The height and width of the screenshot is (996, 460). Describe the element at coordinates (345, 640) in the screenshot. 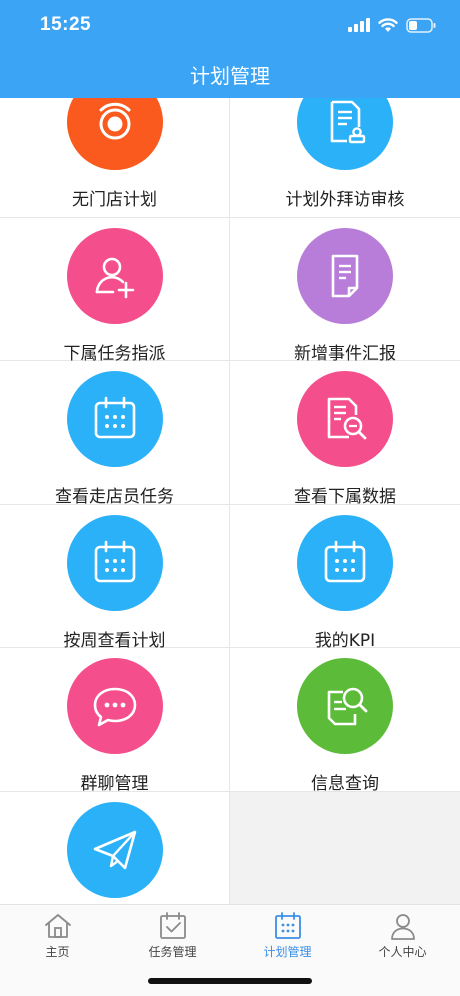

I see `menu-item-label: 我的KPI` at that location.